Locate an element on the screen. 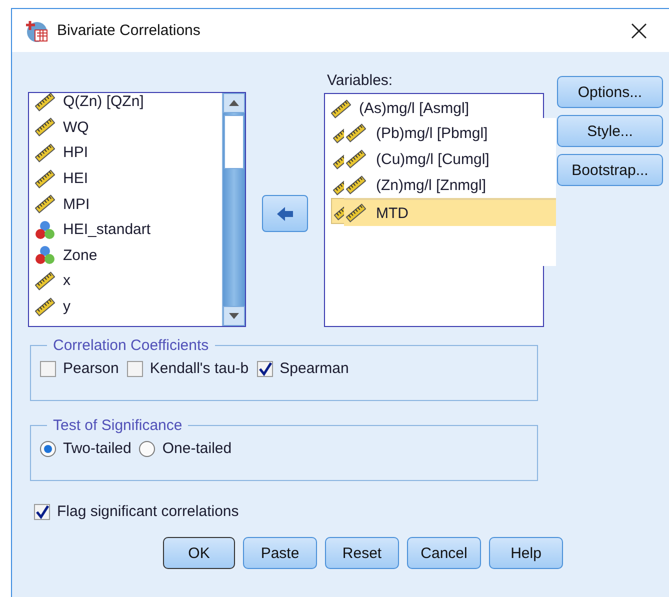 The height and width of the screenshot is (597, 669). variable-item: MTD is located at coordinates (392, 213).